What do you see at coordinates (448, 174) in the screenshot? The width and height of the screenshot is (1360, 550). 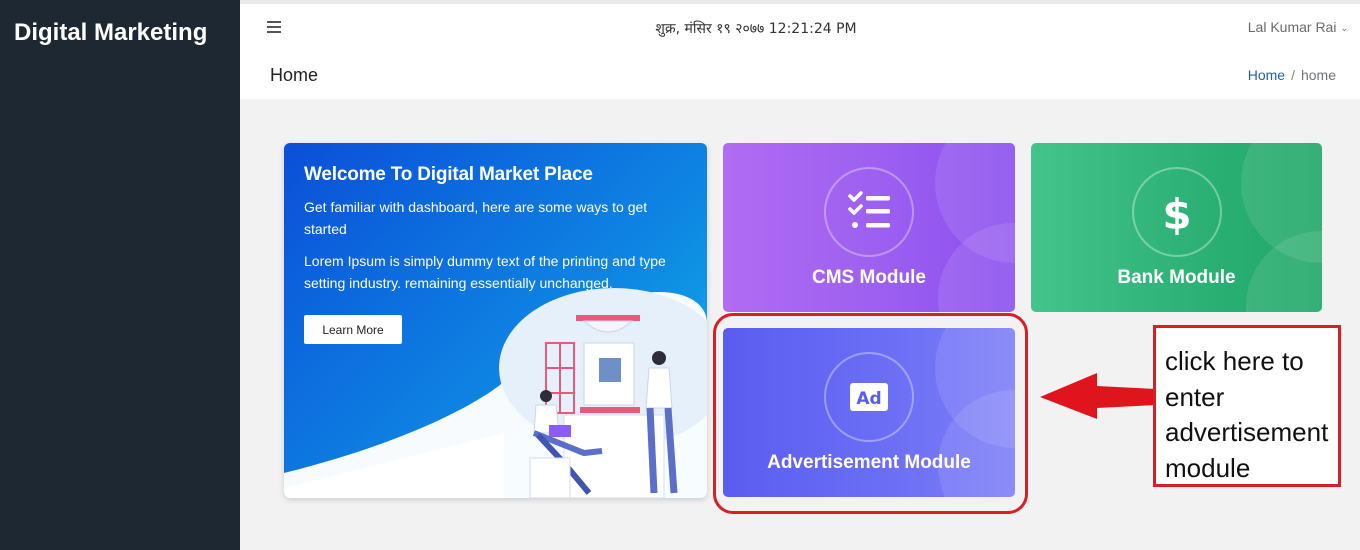 I see `welcome-title: Welcome To Digital Market Place` at bounding box center [448, 174].